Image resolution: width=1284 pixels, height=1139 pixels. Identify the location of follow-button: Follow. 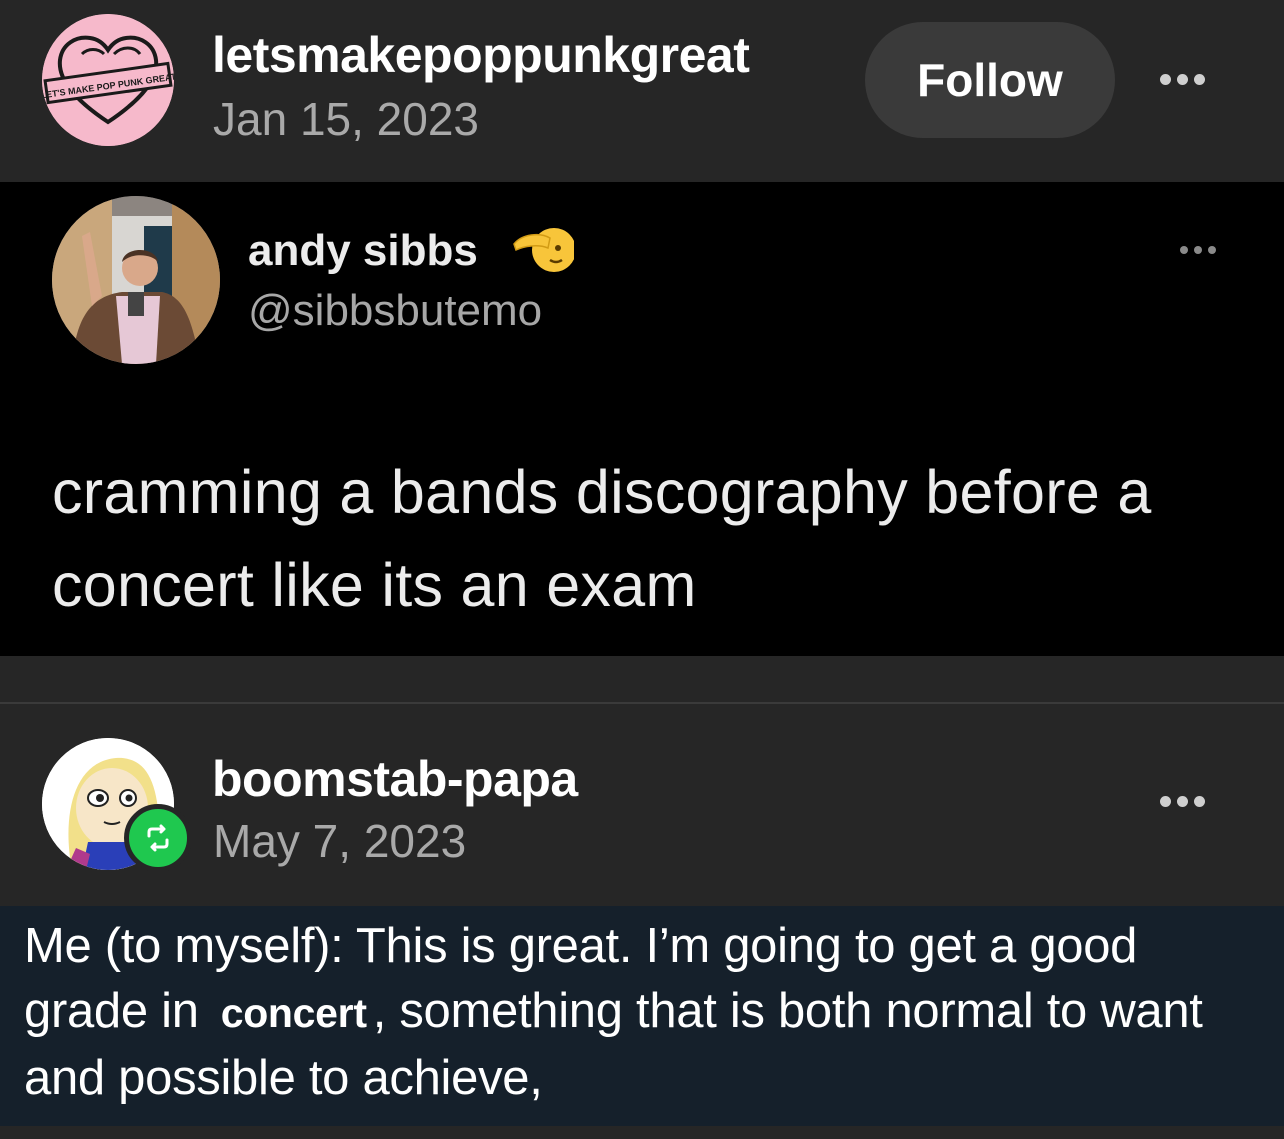
(990, 80).